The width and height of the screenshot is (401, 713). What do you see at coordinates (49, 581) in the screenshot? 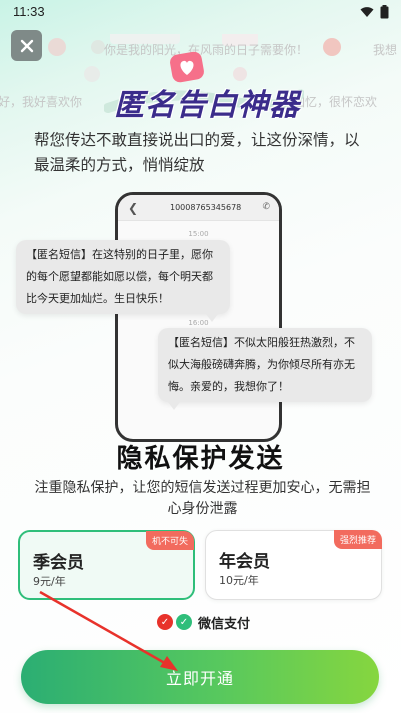
I see `plan-price: 9元/年` at bounding box center [49, 581].